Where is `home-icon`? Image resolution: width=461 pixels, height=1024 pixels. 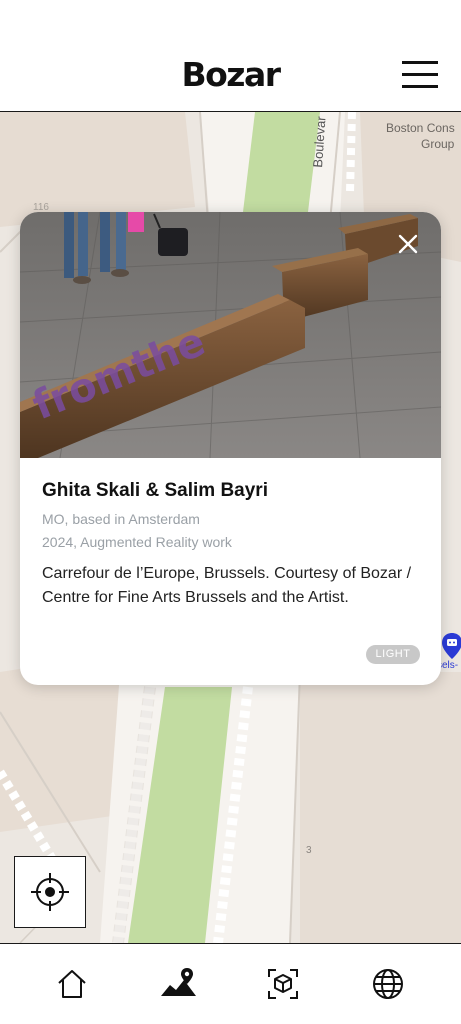 home-icon is located at coordinates (72, 984).